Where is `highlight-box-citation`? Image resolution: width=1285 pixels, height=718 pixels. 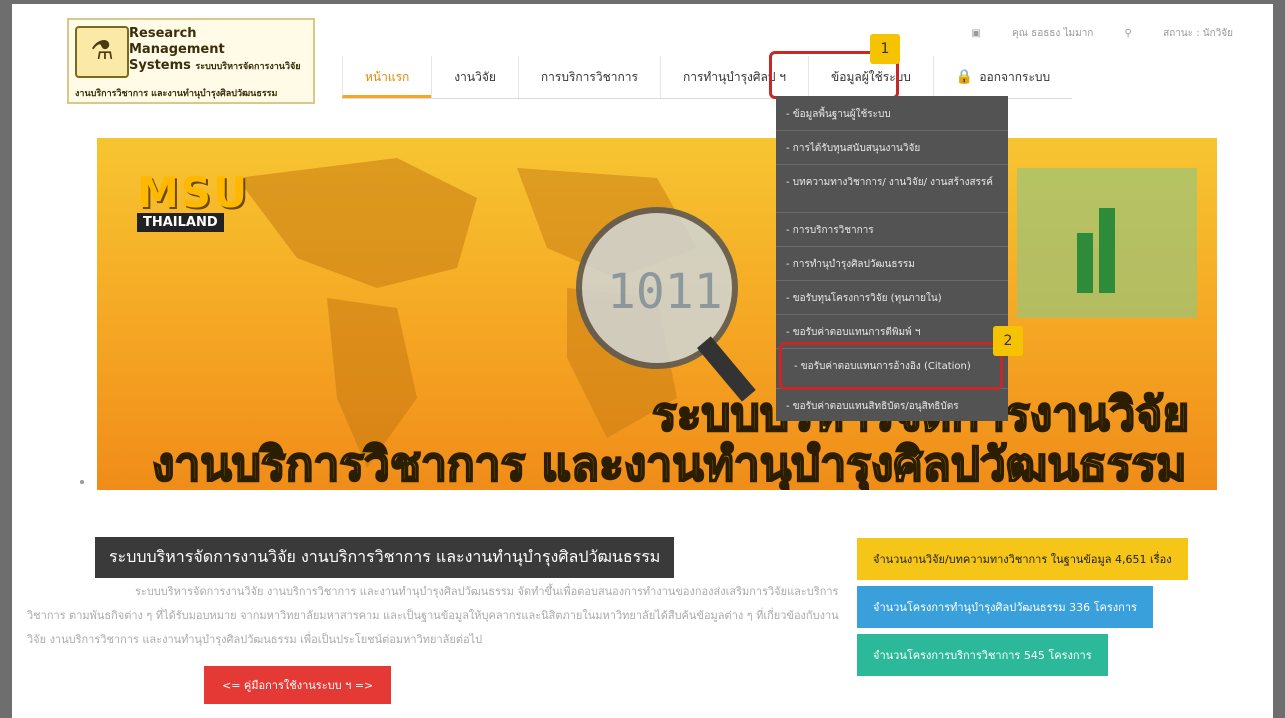 highlight-box-citation is located at coordinates (891, 366).